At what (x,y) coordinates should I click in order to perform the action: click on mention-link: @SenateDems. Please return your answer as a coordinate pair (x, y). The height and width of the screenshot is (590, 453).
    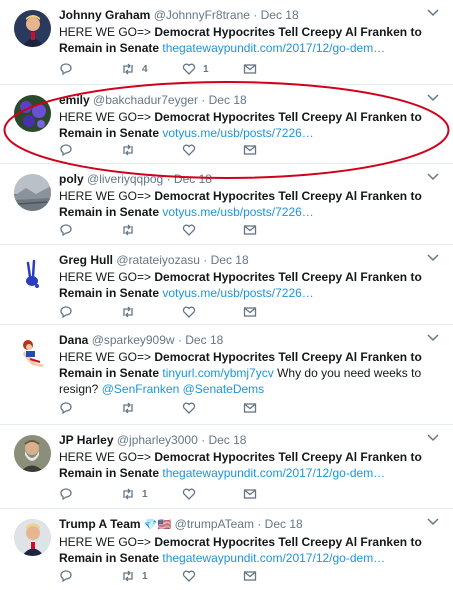
    Looking at the image, I should click on (224, 389).